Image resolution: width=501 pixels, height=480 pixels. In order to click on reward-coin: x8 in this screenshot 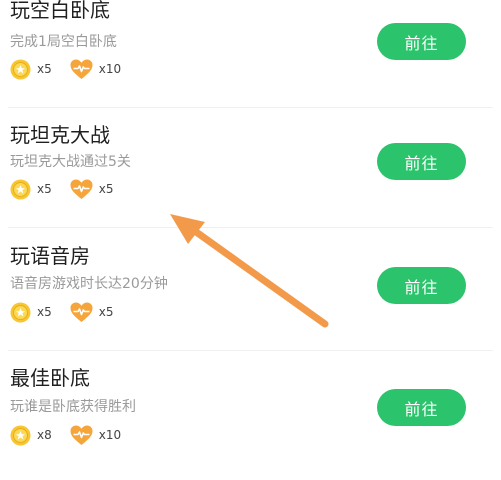, I will do `click(31, 435)`.